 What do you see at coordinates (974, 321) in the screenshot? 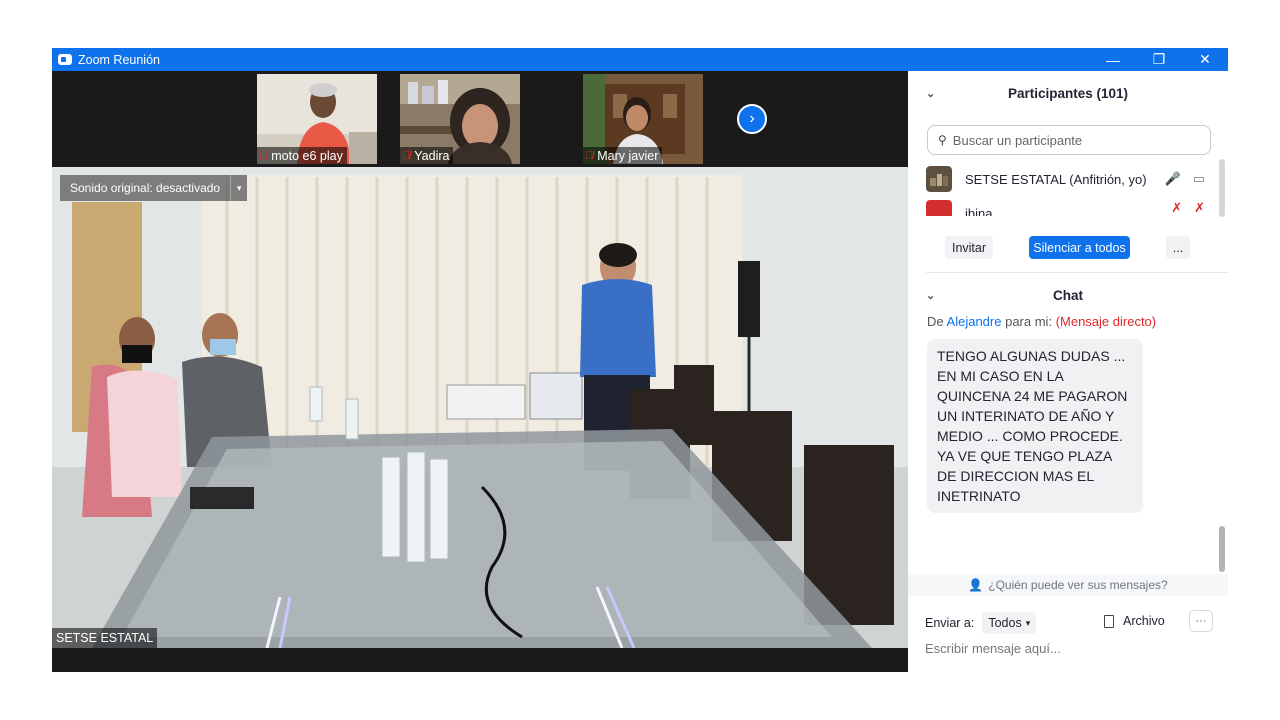
I see `sender-name-link: Alejandre` at bounding box center [974, 321].